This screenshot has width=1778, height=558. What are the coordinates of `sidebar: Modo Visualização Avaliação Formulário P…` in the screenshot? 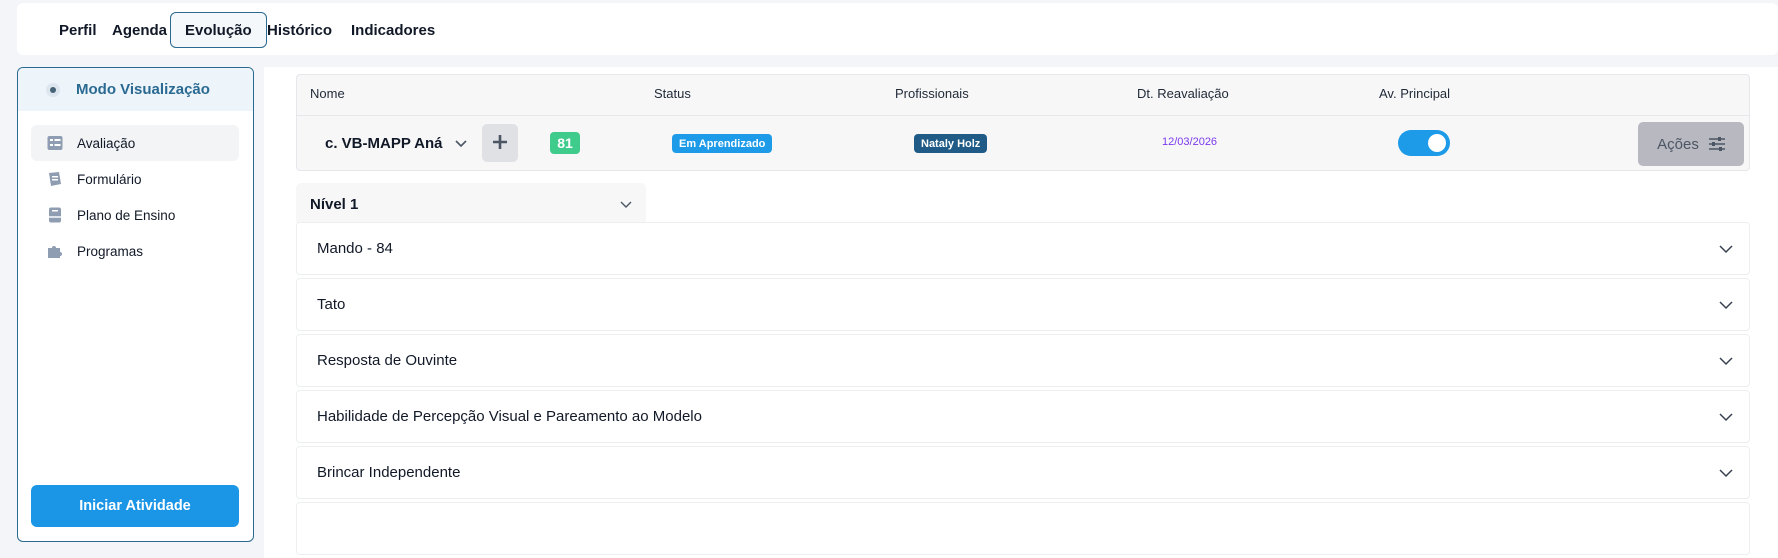 It's located at (135, 304).